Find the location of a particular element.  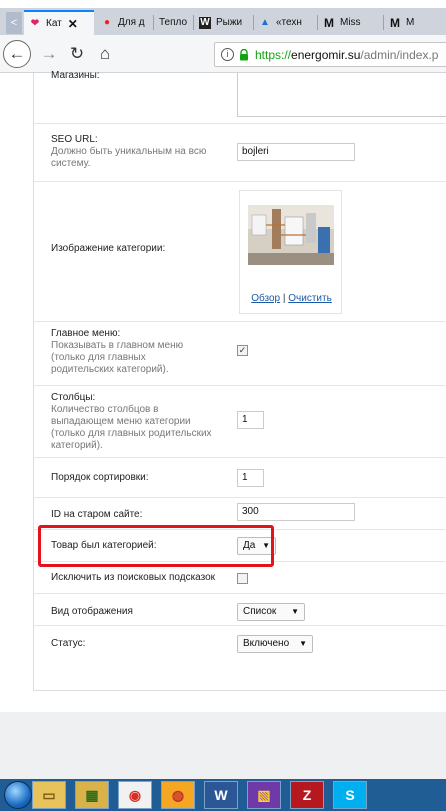

exclude-search-checkbox is located at coordinates (242, 578).